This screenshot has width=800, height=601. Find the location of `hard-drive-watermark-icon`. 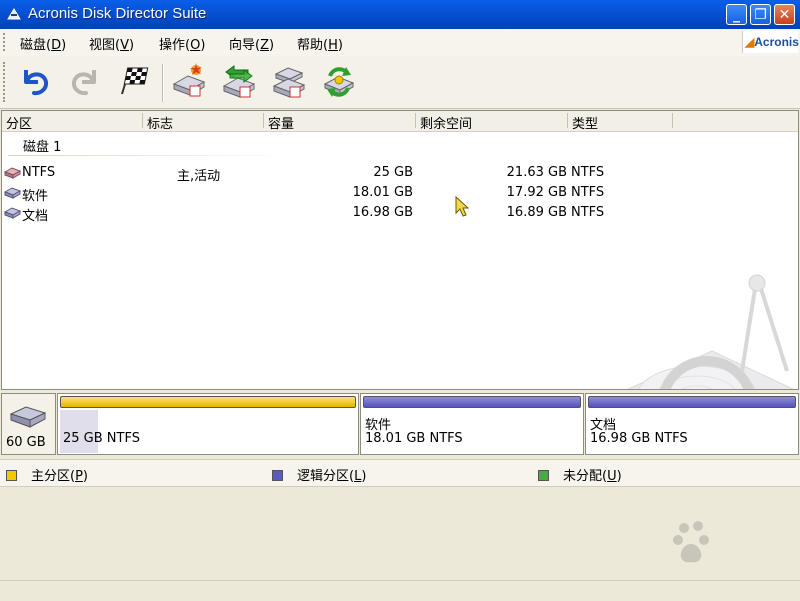

hard-drive-watermark-icon is located at coordinates (710, 331).